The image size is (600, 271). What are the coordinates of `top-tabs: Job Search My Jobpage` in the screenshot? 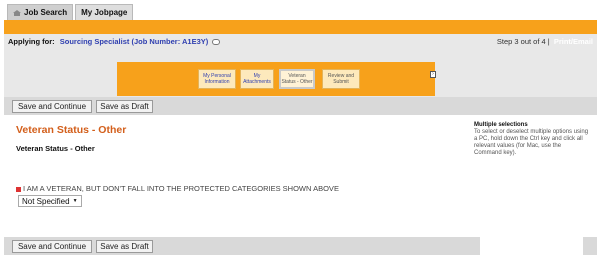 It's located at (70, 12).